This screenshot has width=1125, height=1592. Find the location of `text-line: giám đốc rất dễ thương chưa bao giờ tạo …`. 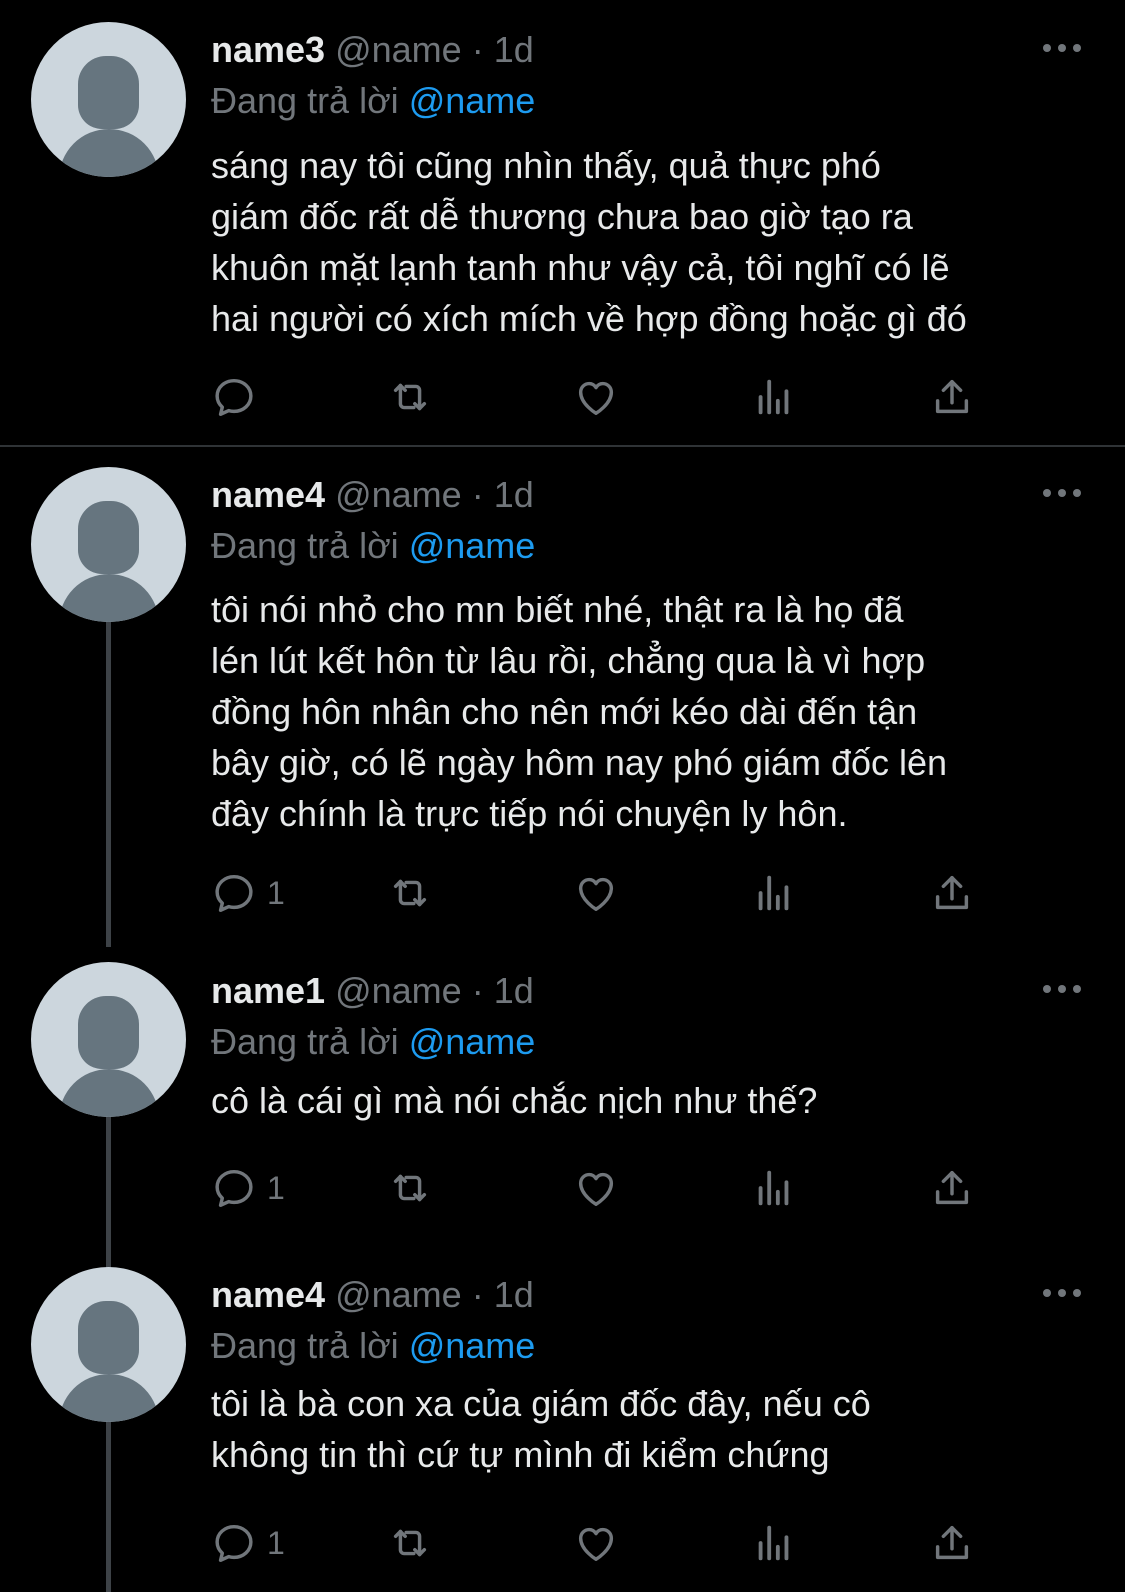

text-line: giám đốc rất dễ thương chưa bao giờ tạo … is located at coordinates (562, 216).